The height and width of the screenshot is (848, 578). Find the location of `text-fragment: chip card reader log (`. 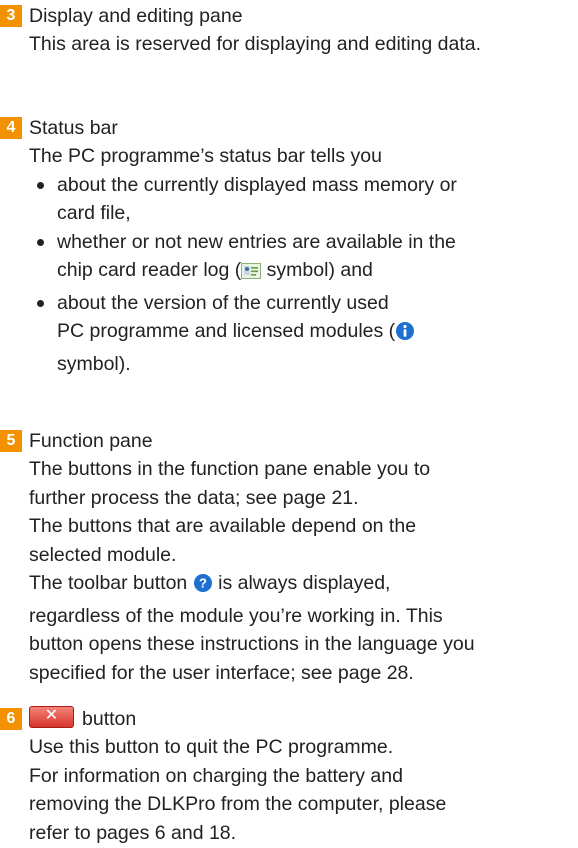

text-fragment: chip card reader log ( is located at coordinates (149, 270).